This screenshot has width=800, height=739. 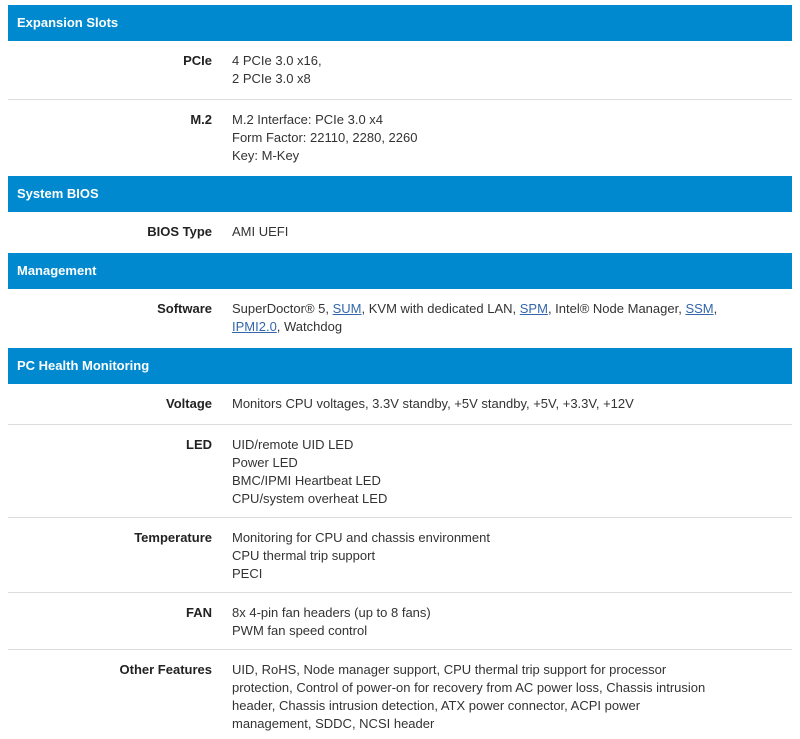 I want to click on section-header-system-bios: System BIOS, so click(x=400, y=194).